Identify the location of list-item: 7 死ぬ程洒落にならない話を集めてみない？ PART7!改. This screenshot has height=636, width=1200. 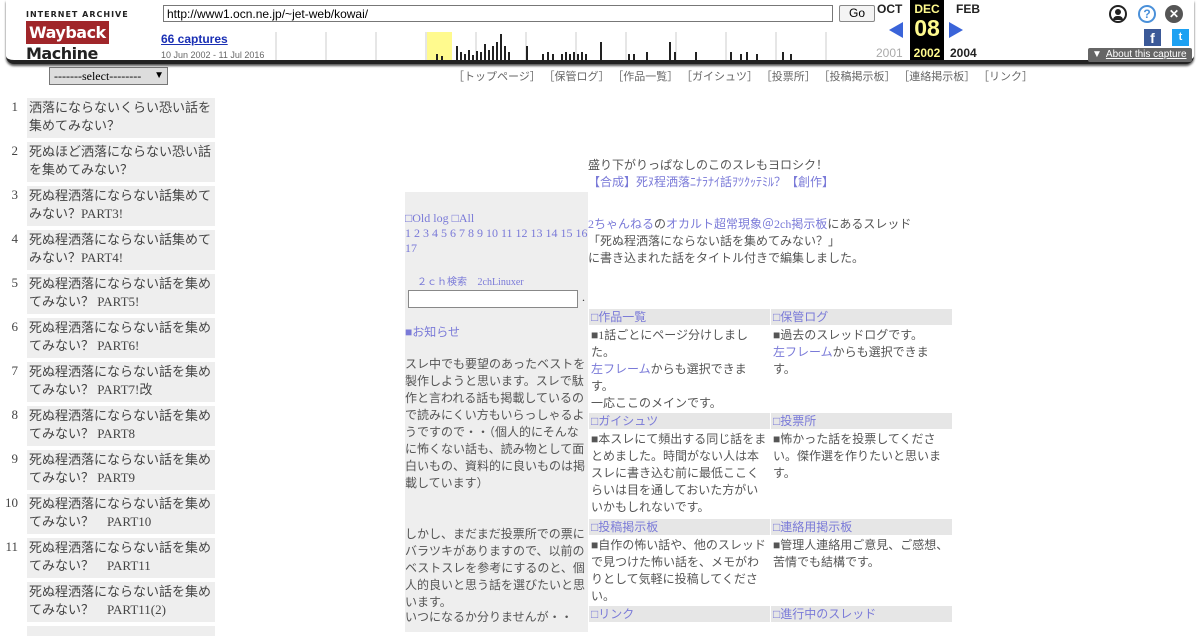
(110, 382).